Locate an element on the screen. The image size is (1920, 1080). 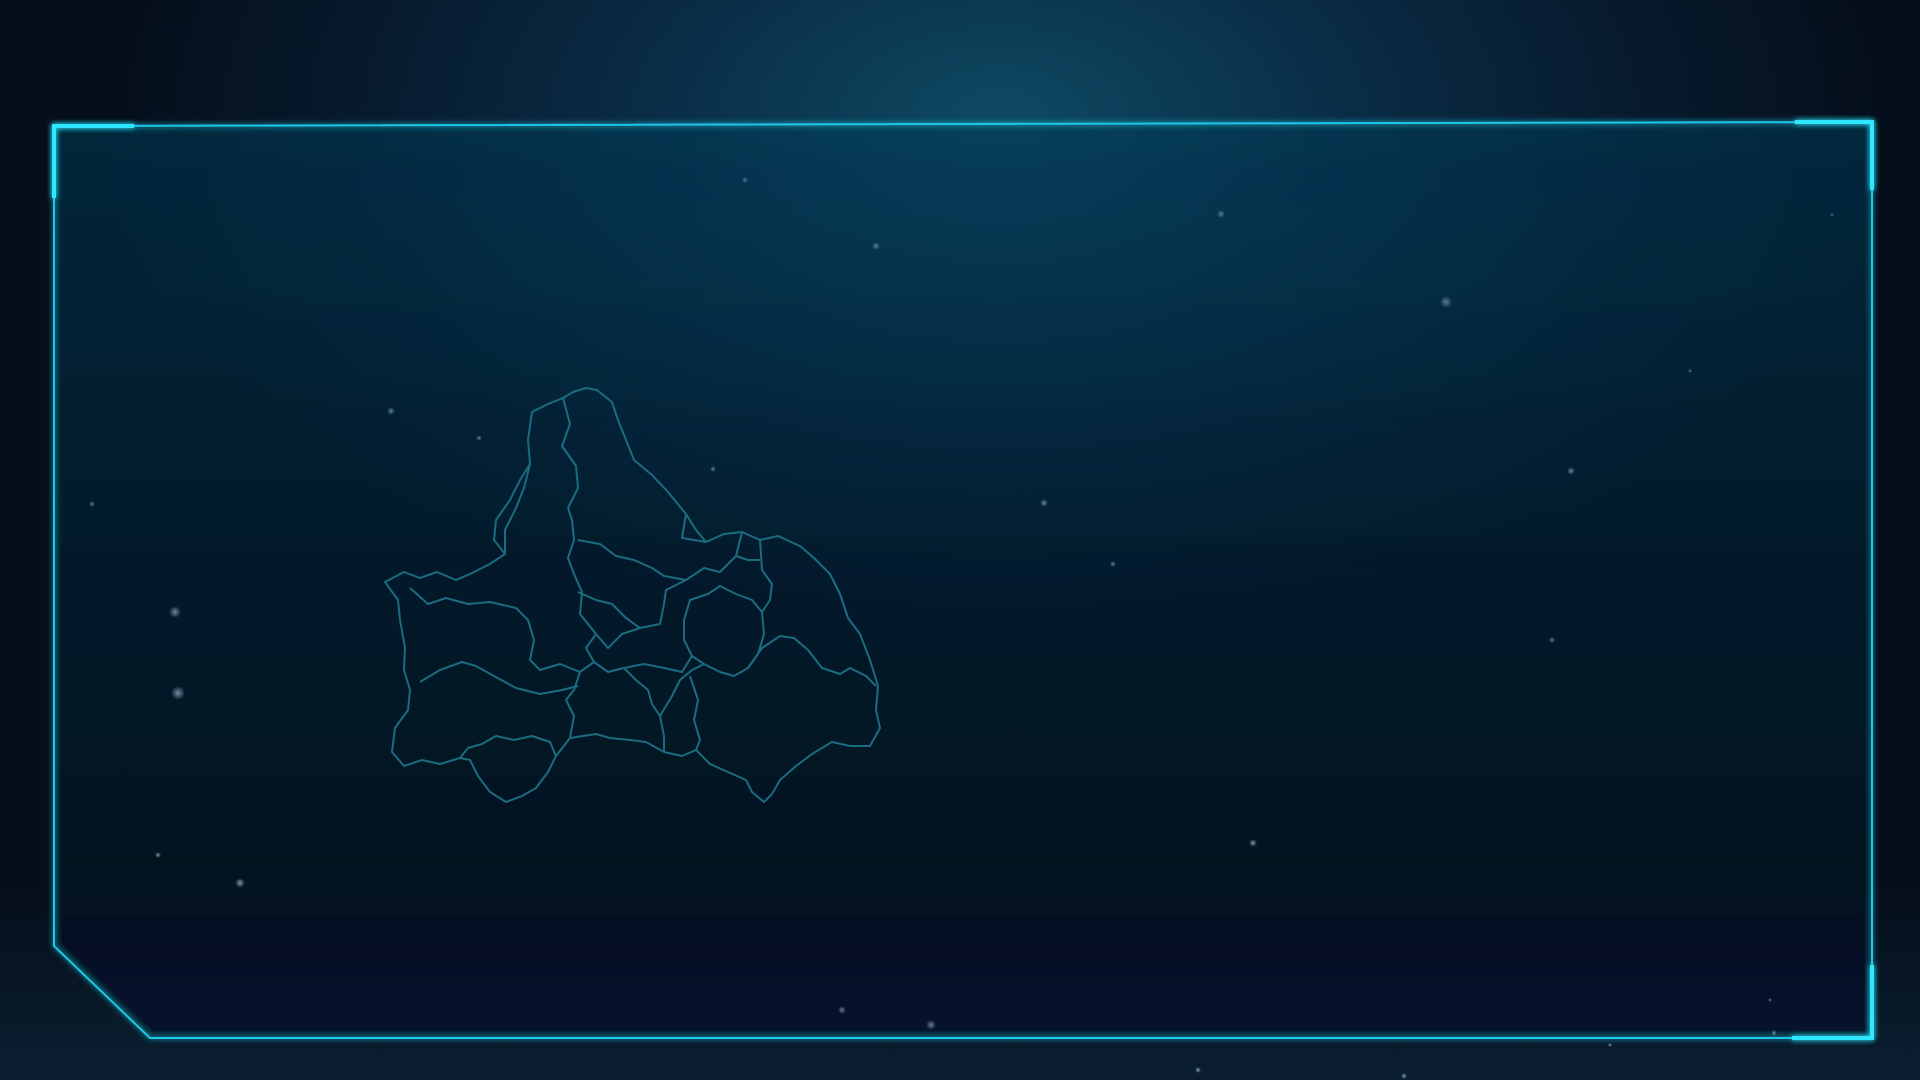
map-outline is located at coordinates (632, 595).